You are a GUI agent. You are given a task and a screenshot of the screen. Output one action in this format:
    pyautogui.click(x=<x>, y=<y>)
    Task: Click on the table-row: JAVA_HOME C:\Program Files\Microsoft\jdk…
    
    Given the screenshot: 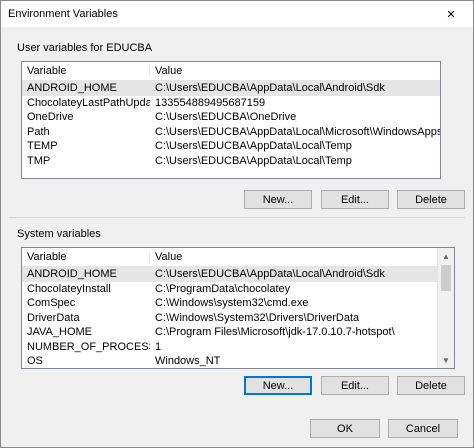 What is the action you would take?
    pyautogui.click(x=230, y=332)
    